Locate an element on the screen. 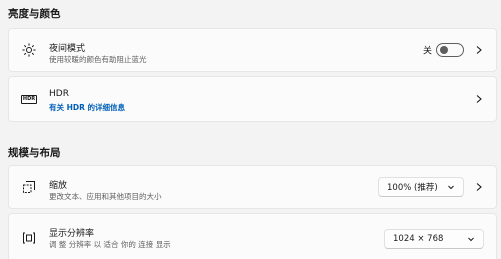  resolution-title: 显示分辨率 is located at coordinates (72, 234).